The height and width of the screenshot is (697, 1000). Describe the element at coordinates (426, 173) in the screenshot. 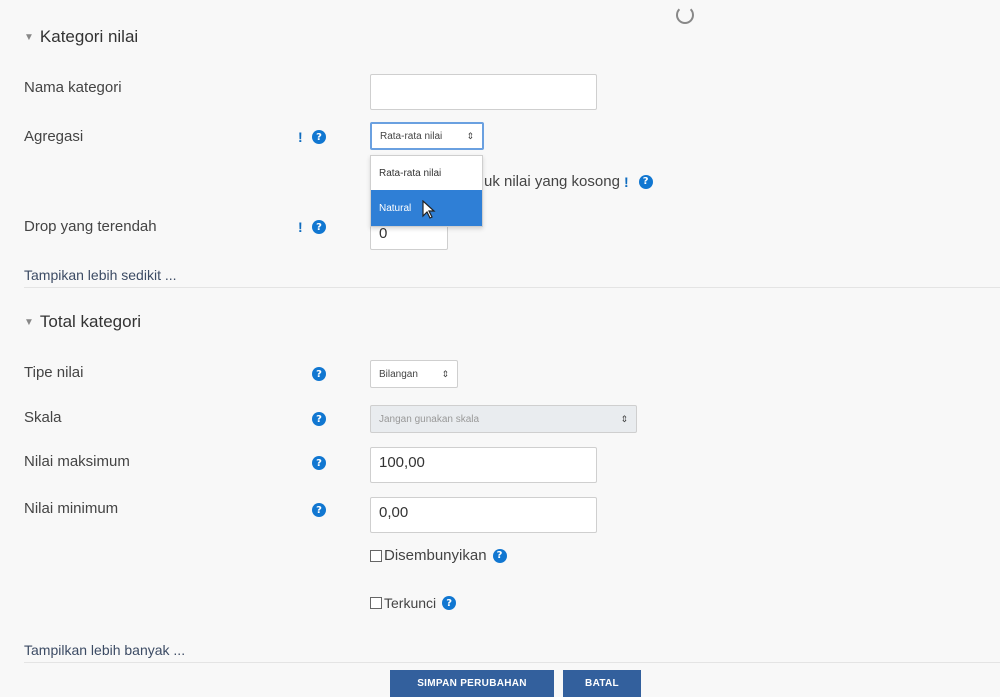

I see `aggregation-option: Rata-rata nilai` at that location.